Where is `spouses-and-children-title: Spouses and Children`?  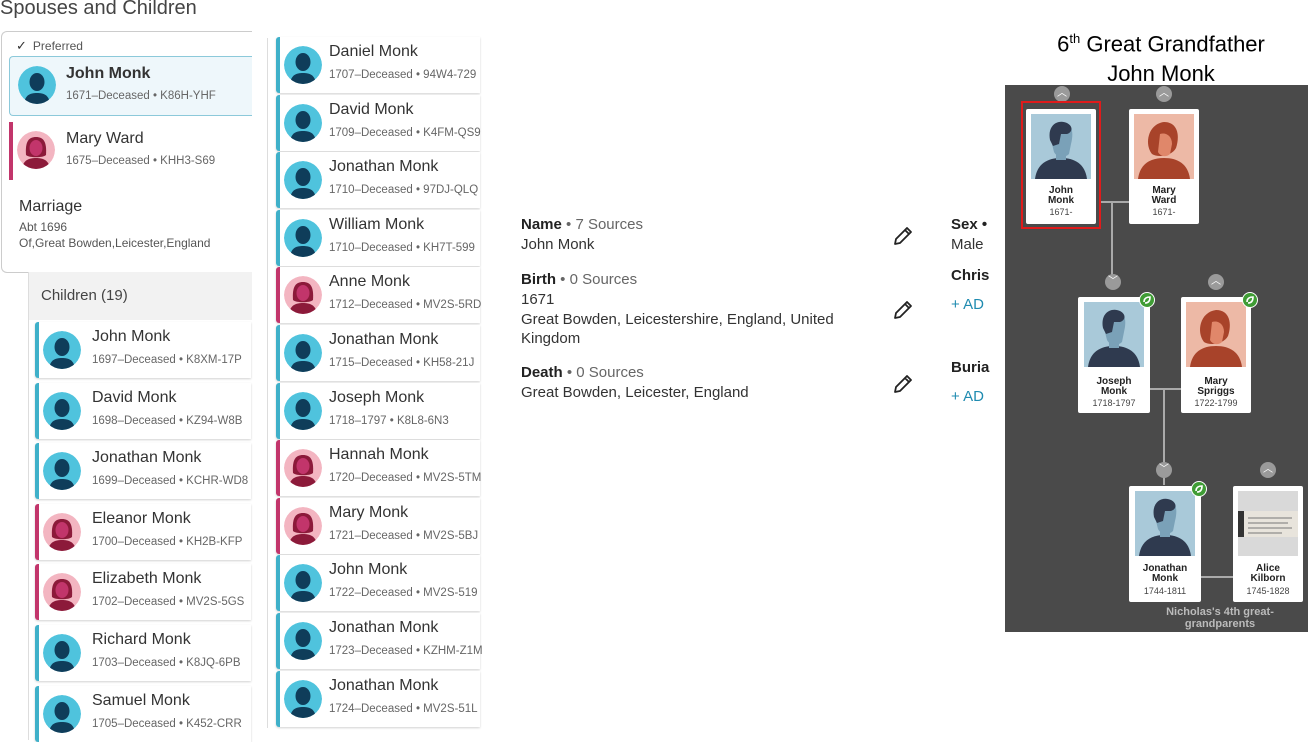
spouses-and-children-title: Spouses and Children is located at coordinates (98, 9).